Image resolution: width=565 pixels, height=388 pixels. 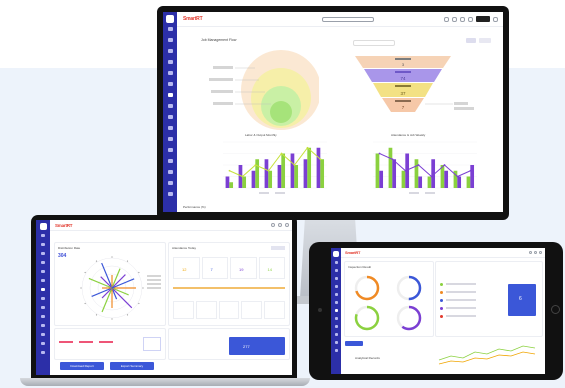 I want to click on help-icon, so click(x=470, y=19).